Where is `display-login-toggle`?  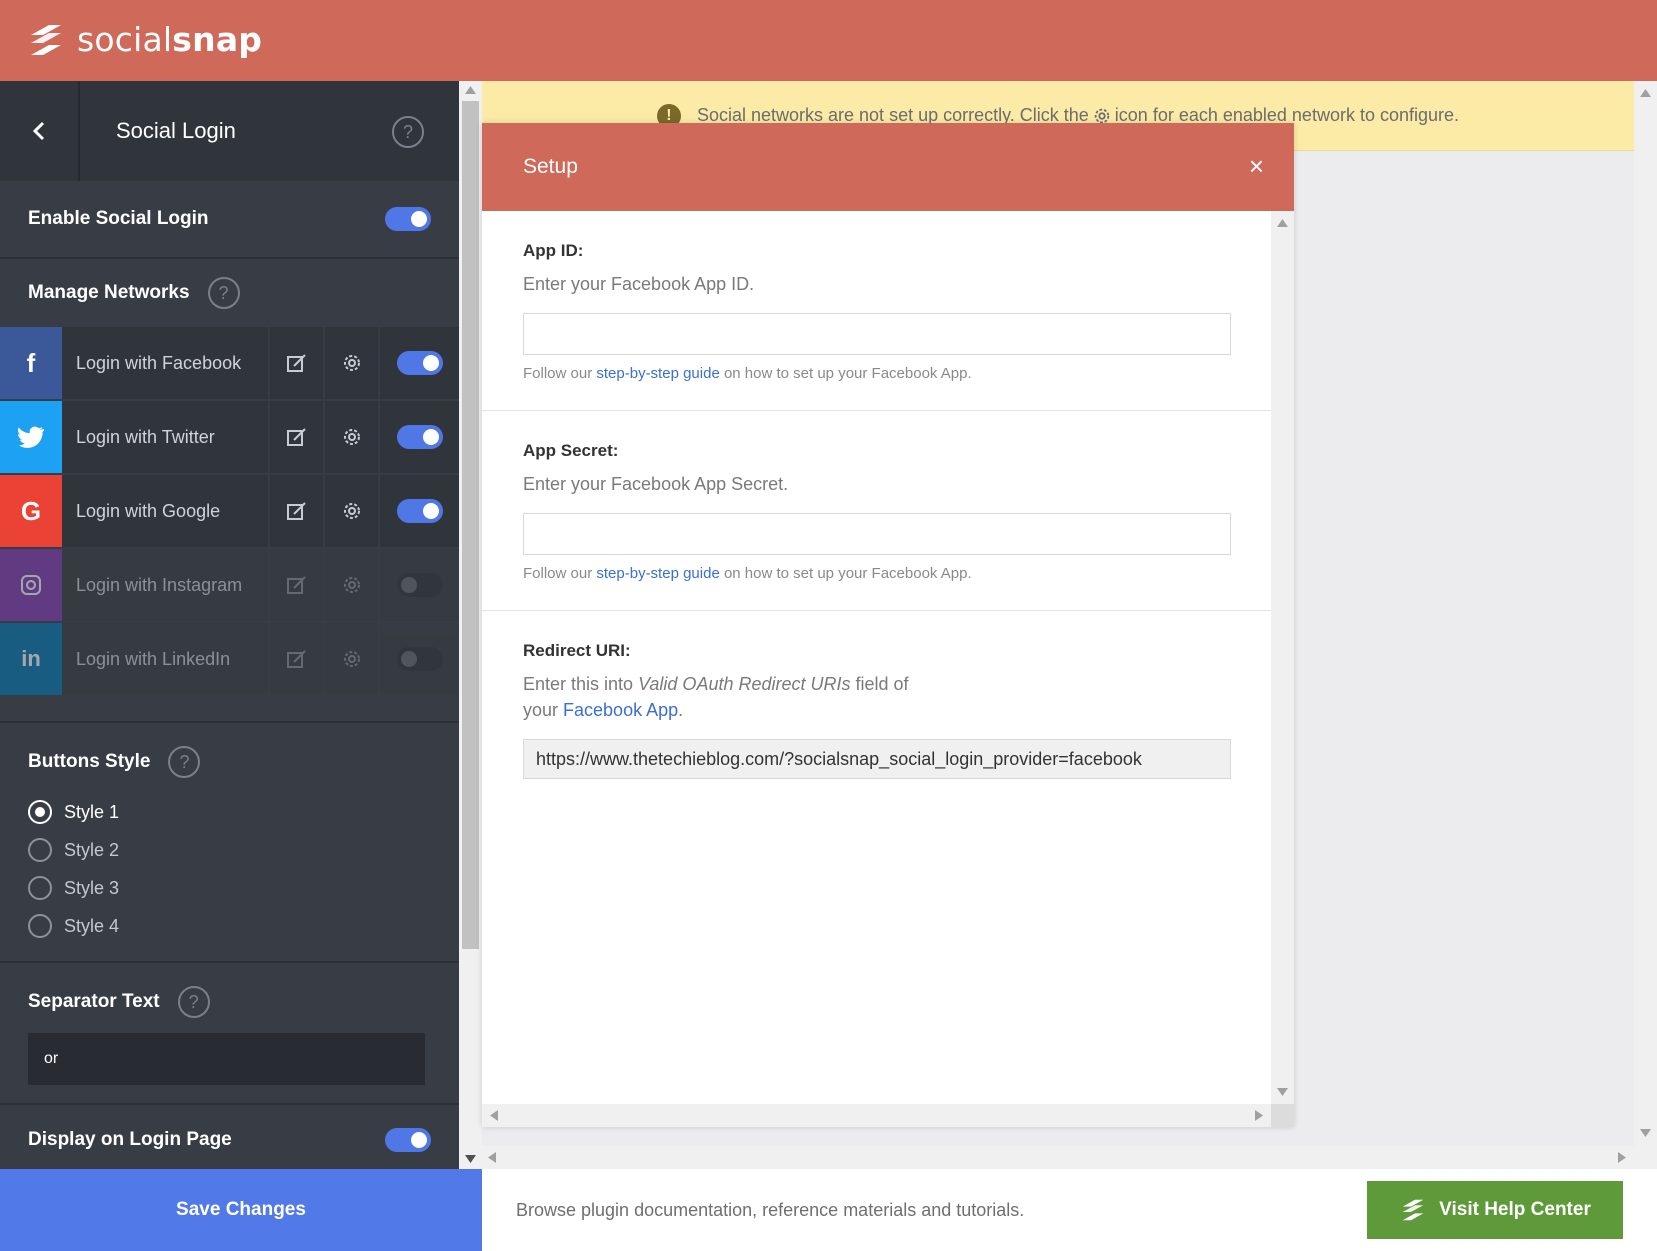 display-login-toggle is located at coordinates (408, 1140).